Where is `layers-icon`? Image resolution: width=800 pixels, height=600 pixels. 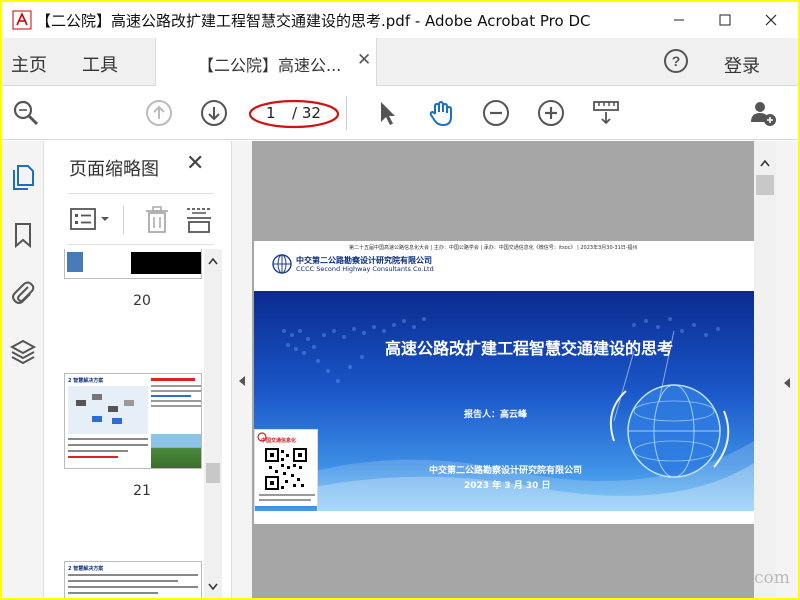 layers-icon is located at coordinates (23, 351).